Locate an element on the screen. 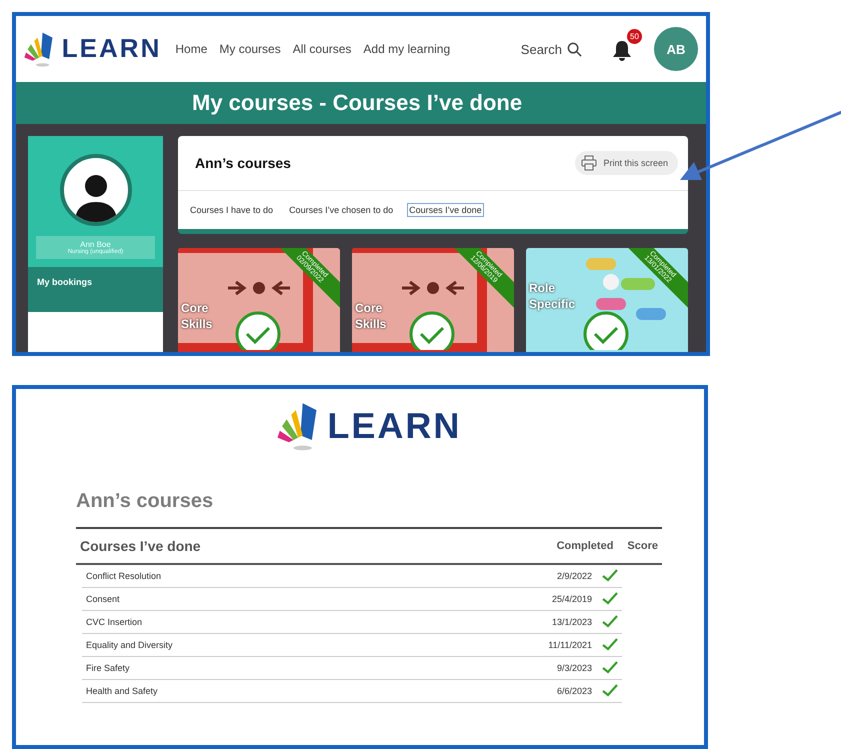  completed-date: 11/11/2021 is located at coordinates (570, 645).